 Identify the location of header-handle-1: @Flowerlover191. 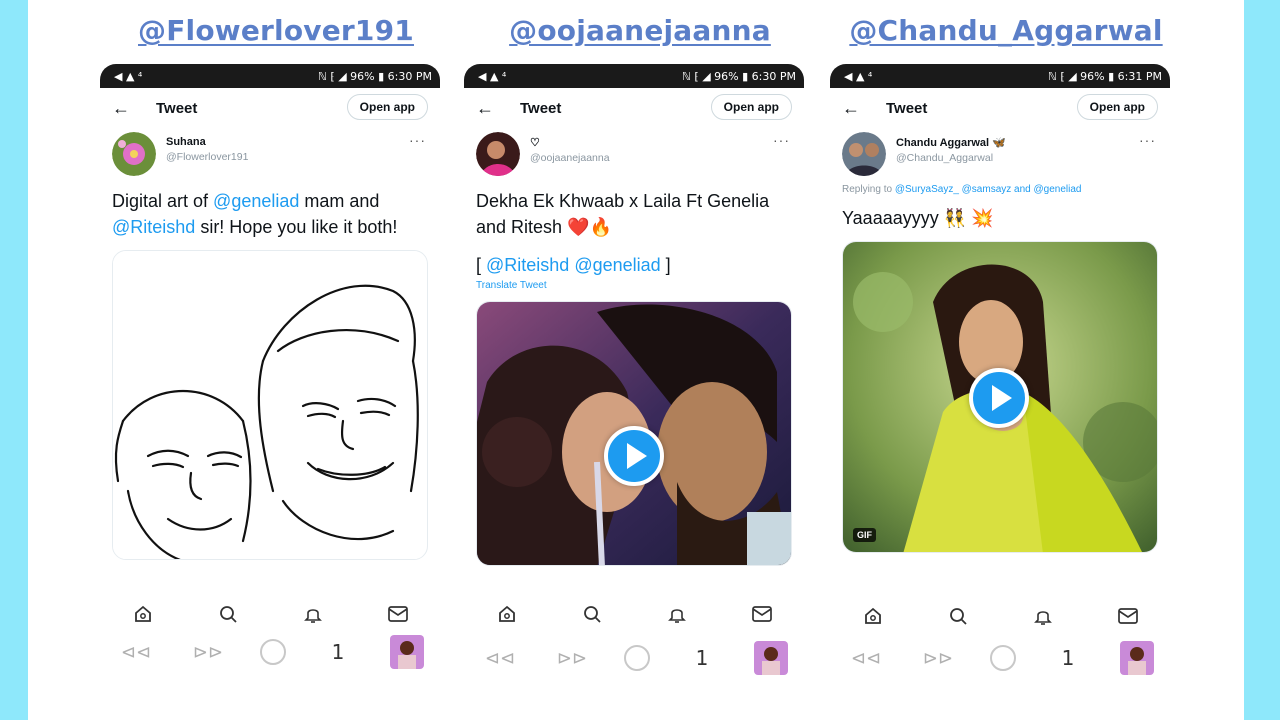
(276, 30).